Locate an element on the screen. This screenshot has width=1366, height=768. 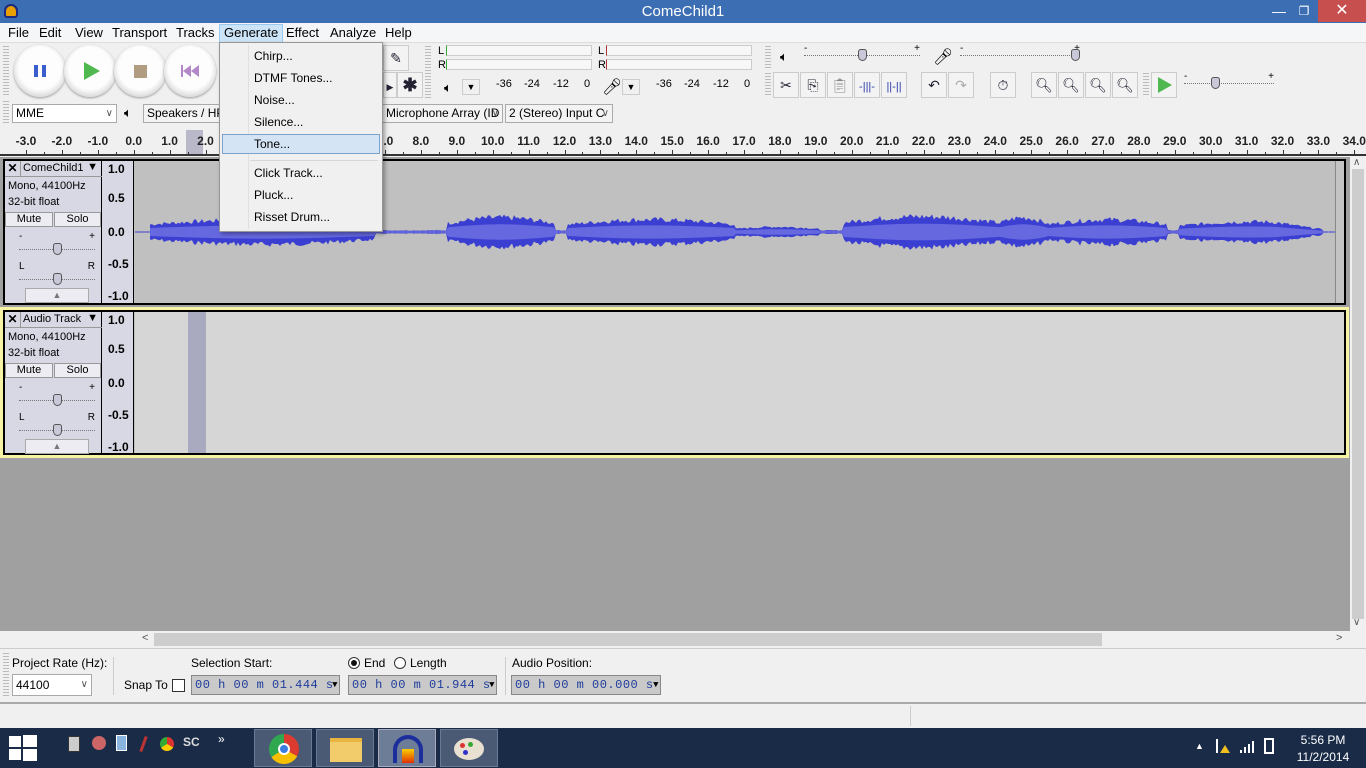
action-center-flag-icon is located at coordinates (1223, 746).